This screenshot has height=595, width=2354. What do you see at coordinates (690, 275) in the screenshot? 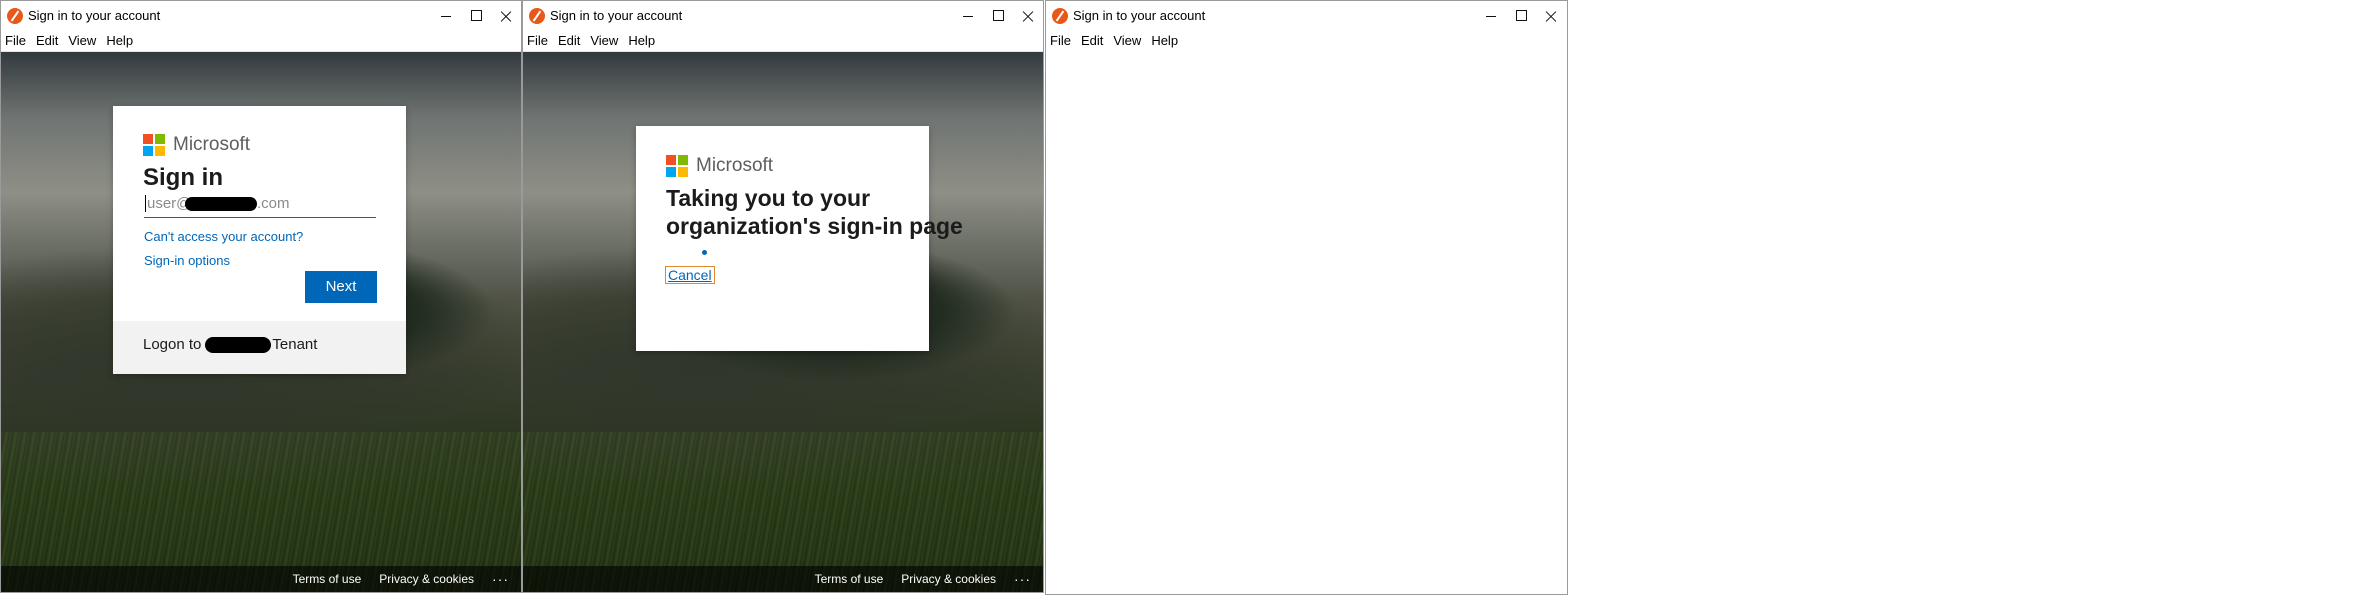
I see `cancel-button: Cancel` at bounding box center [690, 275].